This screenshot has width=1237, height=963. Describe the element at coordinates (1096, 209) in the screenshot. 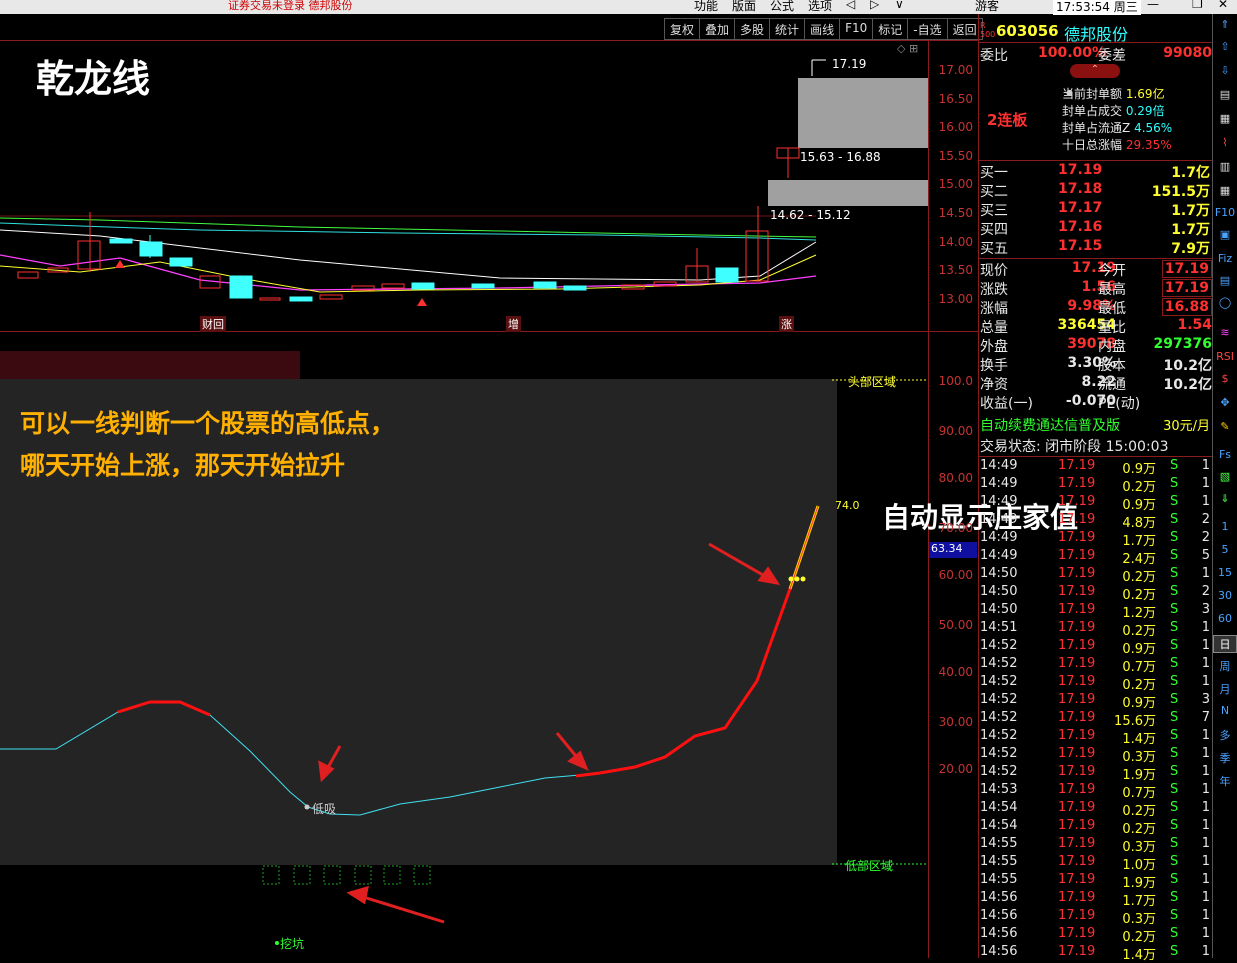

I see `bid-row: 买三 17.17 1.7万` at that location.